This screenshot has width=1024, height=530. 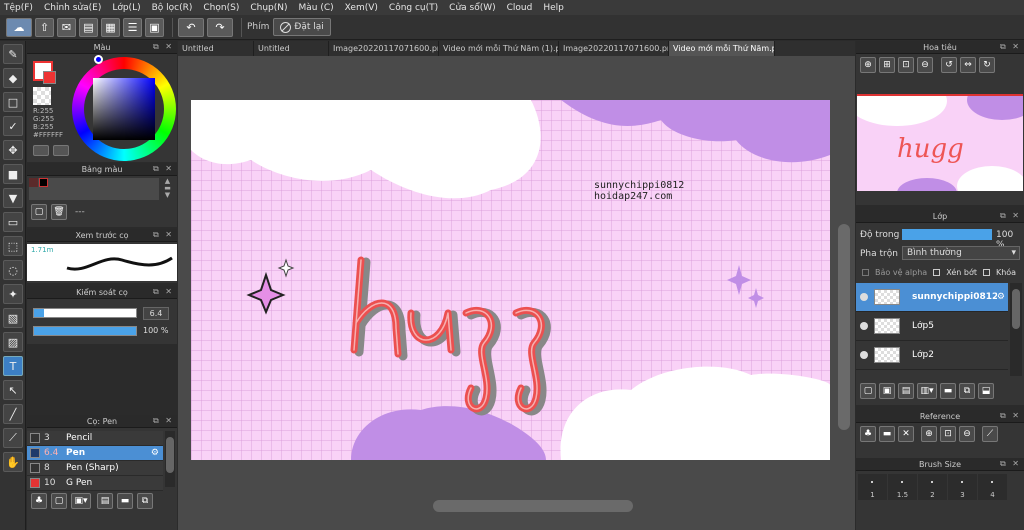 What do you see at coordinates (887, 434) in the screenshot?
I see `reference-open-icon: ▬` at bounding box center [887, 434].